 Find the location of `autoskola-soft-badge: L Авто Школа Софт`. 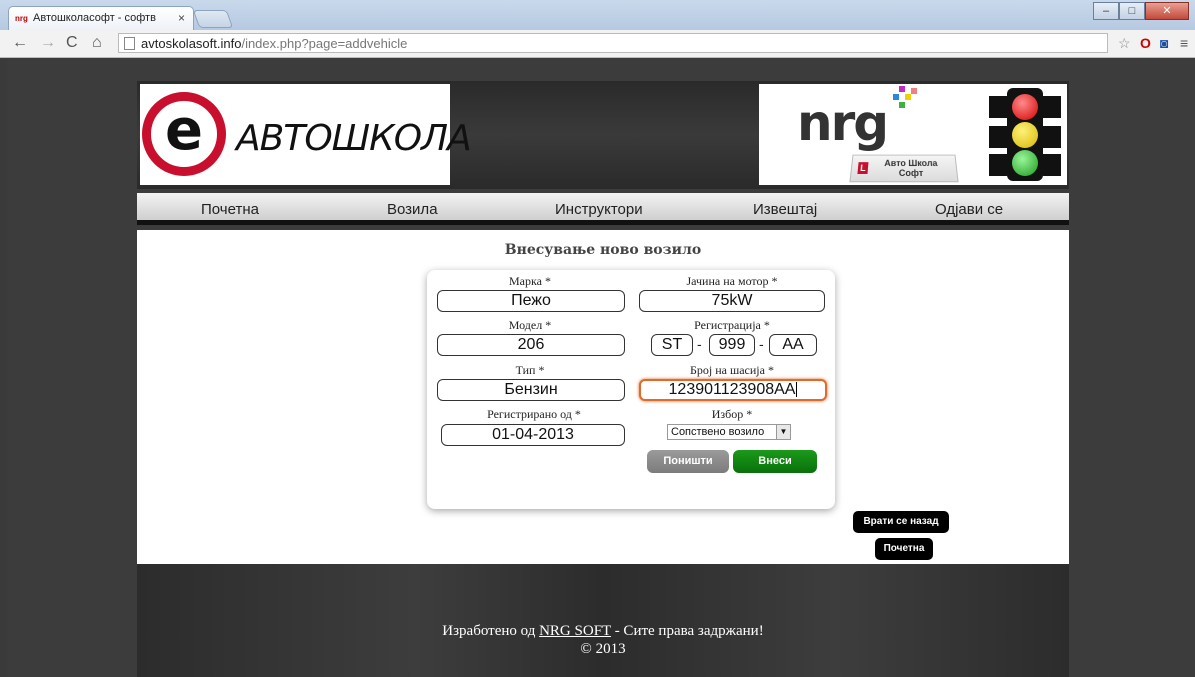

autoskola-soft-badge: L Авто Школа Софт is located at coordinates (904, 168).